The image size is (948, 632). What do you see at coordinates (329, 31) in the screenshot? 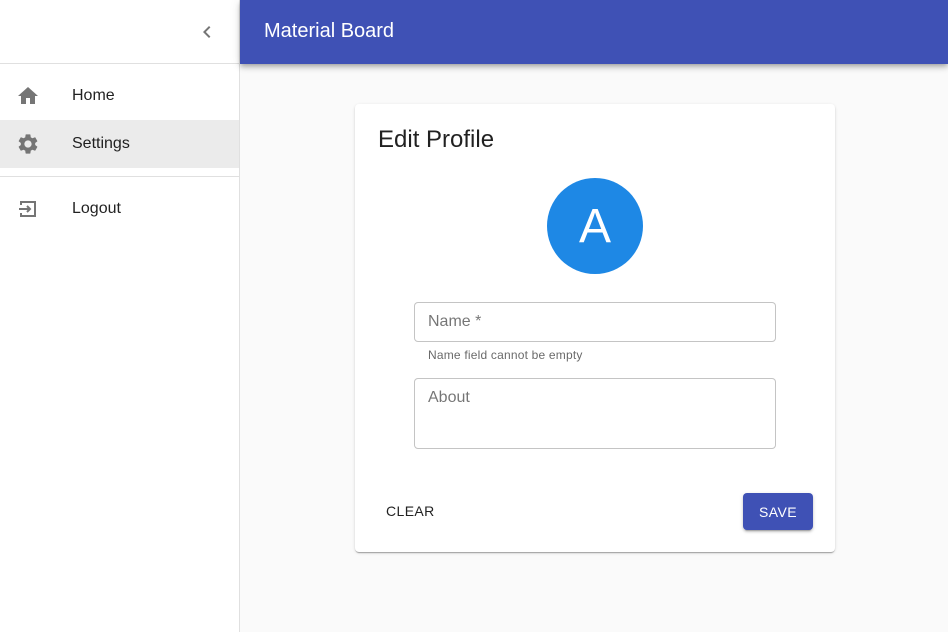
I see `app-title: Material Board` at bounding box center [329, 31].